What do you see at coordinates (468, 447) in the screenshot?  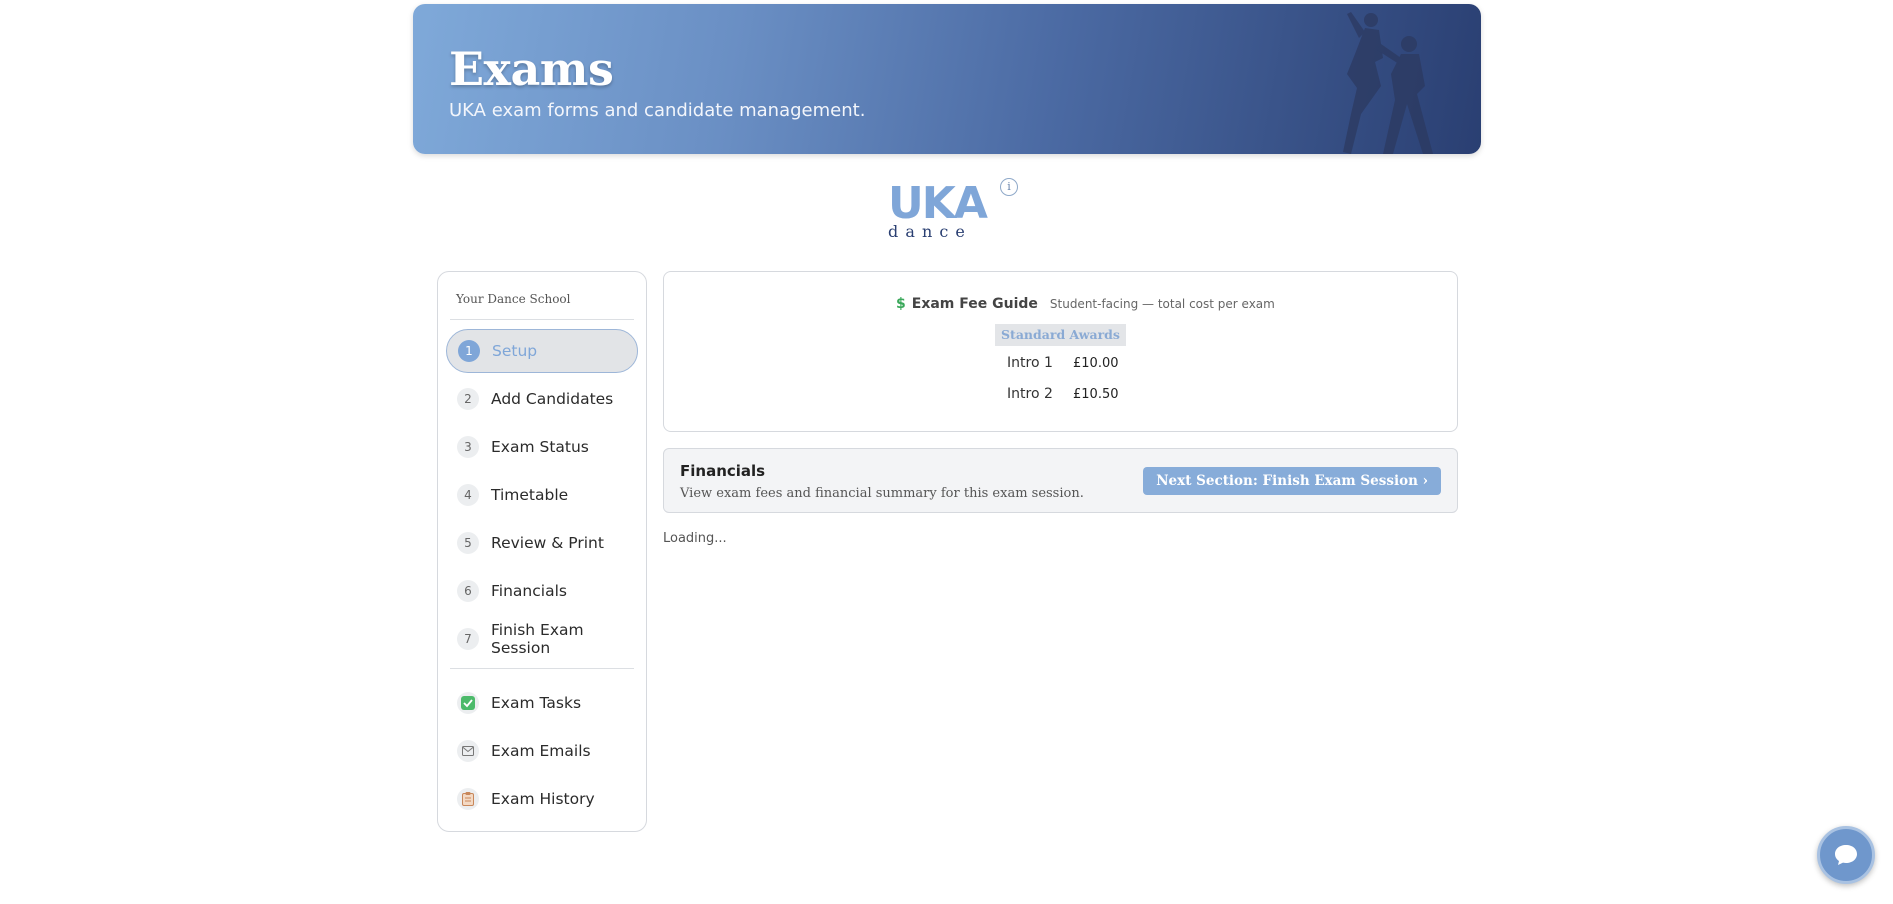 I see `step-number: 3` at bounding box center [468, 447].